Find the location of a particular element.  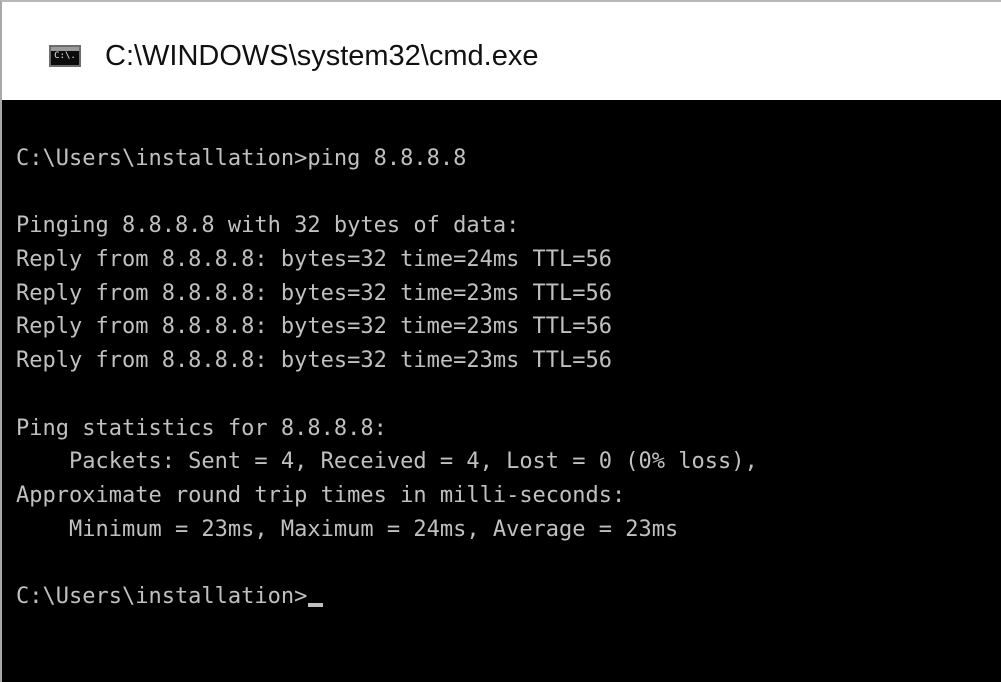

console-line-pinging: Pinging 8.8.8.8 with 32 bytes of data: is located at coordinates (268, 226).